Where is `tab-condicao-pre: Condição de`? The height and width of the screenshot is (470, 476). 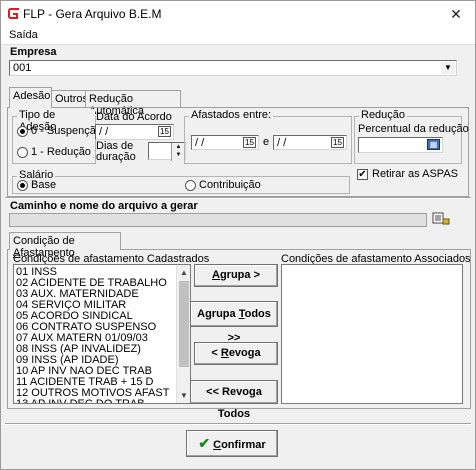
tab-condicao-pre: Condição de is located at coordinates (44, 241).